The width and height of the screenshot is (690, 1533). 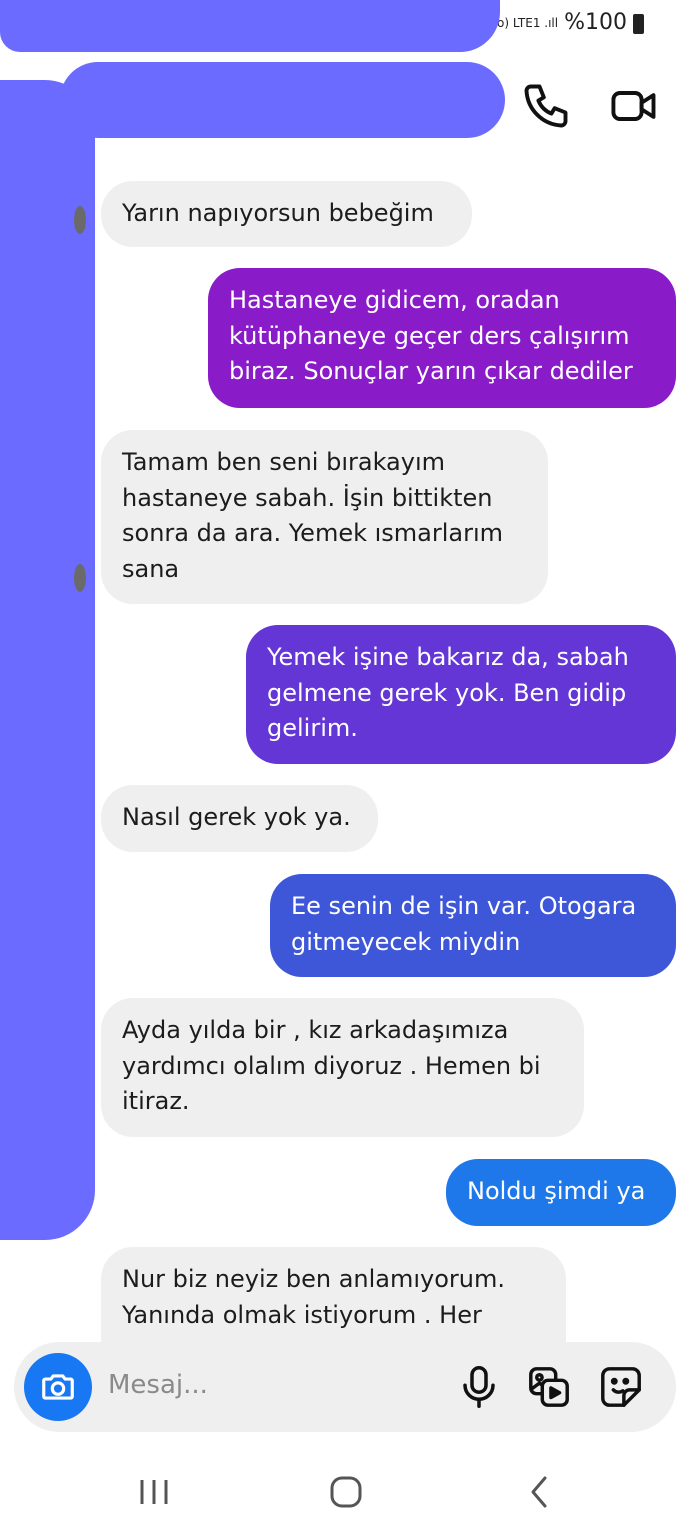 I want to click on status-bar: Vo) LTE1 .ıll %100, so click(x=567, y=22).